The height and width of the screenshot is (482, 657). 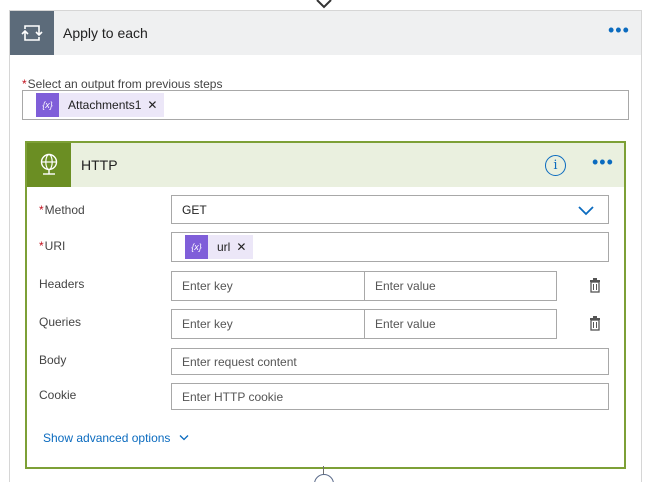 What do you see at coordinates (390, 209) in the screenshot?
I see `method-select: GET` at bounding box center [390, 209].